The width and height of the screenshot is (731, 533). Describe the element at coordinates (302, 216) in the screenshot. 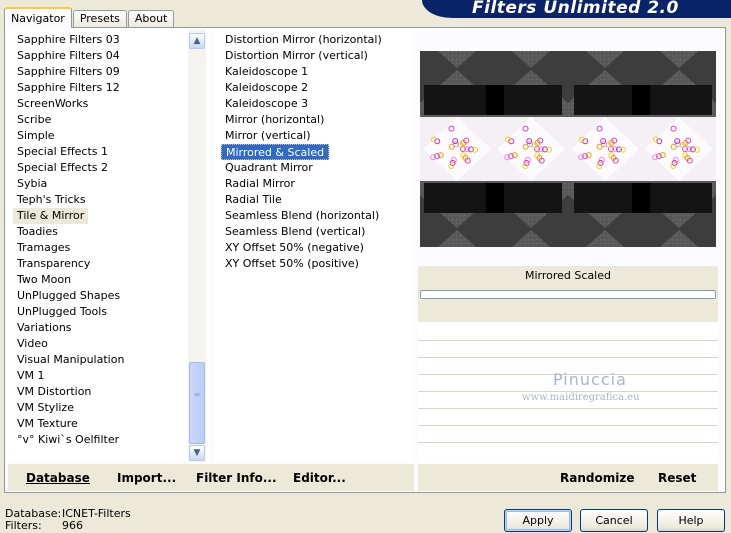

I see `filter-item: Seamless Blend (horizontal)` at that location.